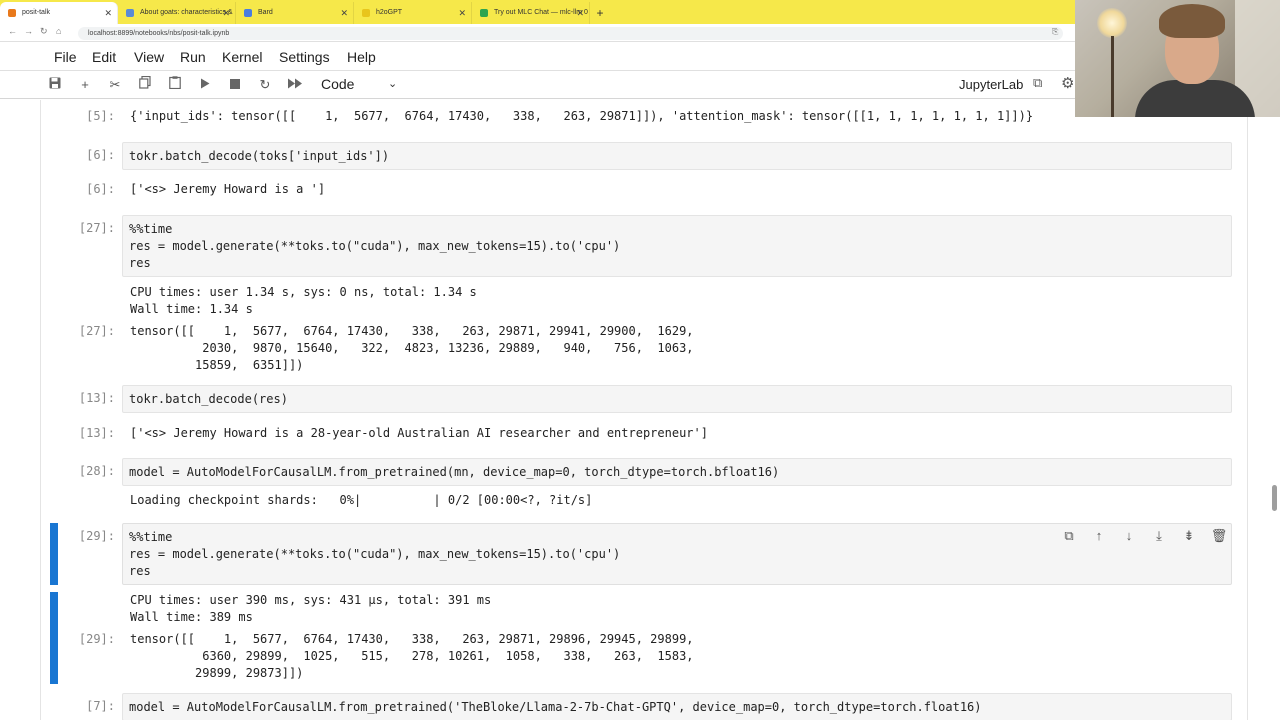 This screenshot has width=1280, height=720. Describe the element at coordinates (59, 13) in the screenshot. I see `browser-tab-posit-talk: posit-talk ✕` at that location.